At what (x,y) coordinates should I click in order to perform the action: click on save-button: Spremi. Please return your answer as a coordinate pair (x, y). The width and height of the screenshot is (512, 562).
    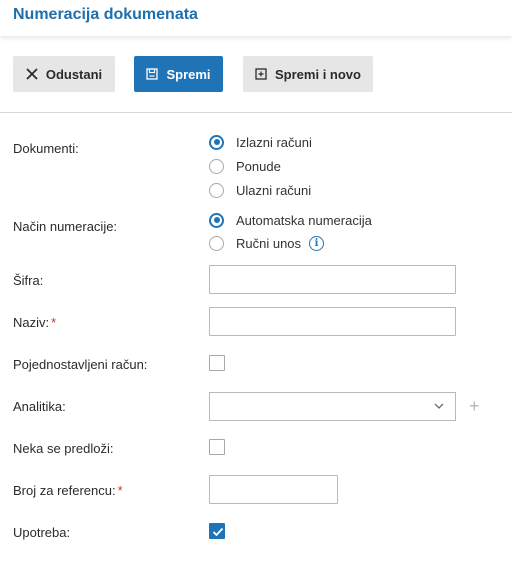
    Looking at the image, I should click on (178, 74).